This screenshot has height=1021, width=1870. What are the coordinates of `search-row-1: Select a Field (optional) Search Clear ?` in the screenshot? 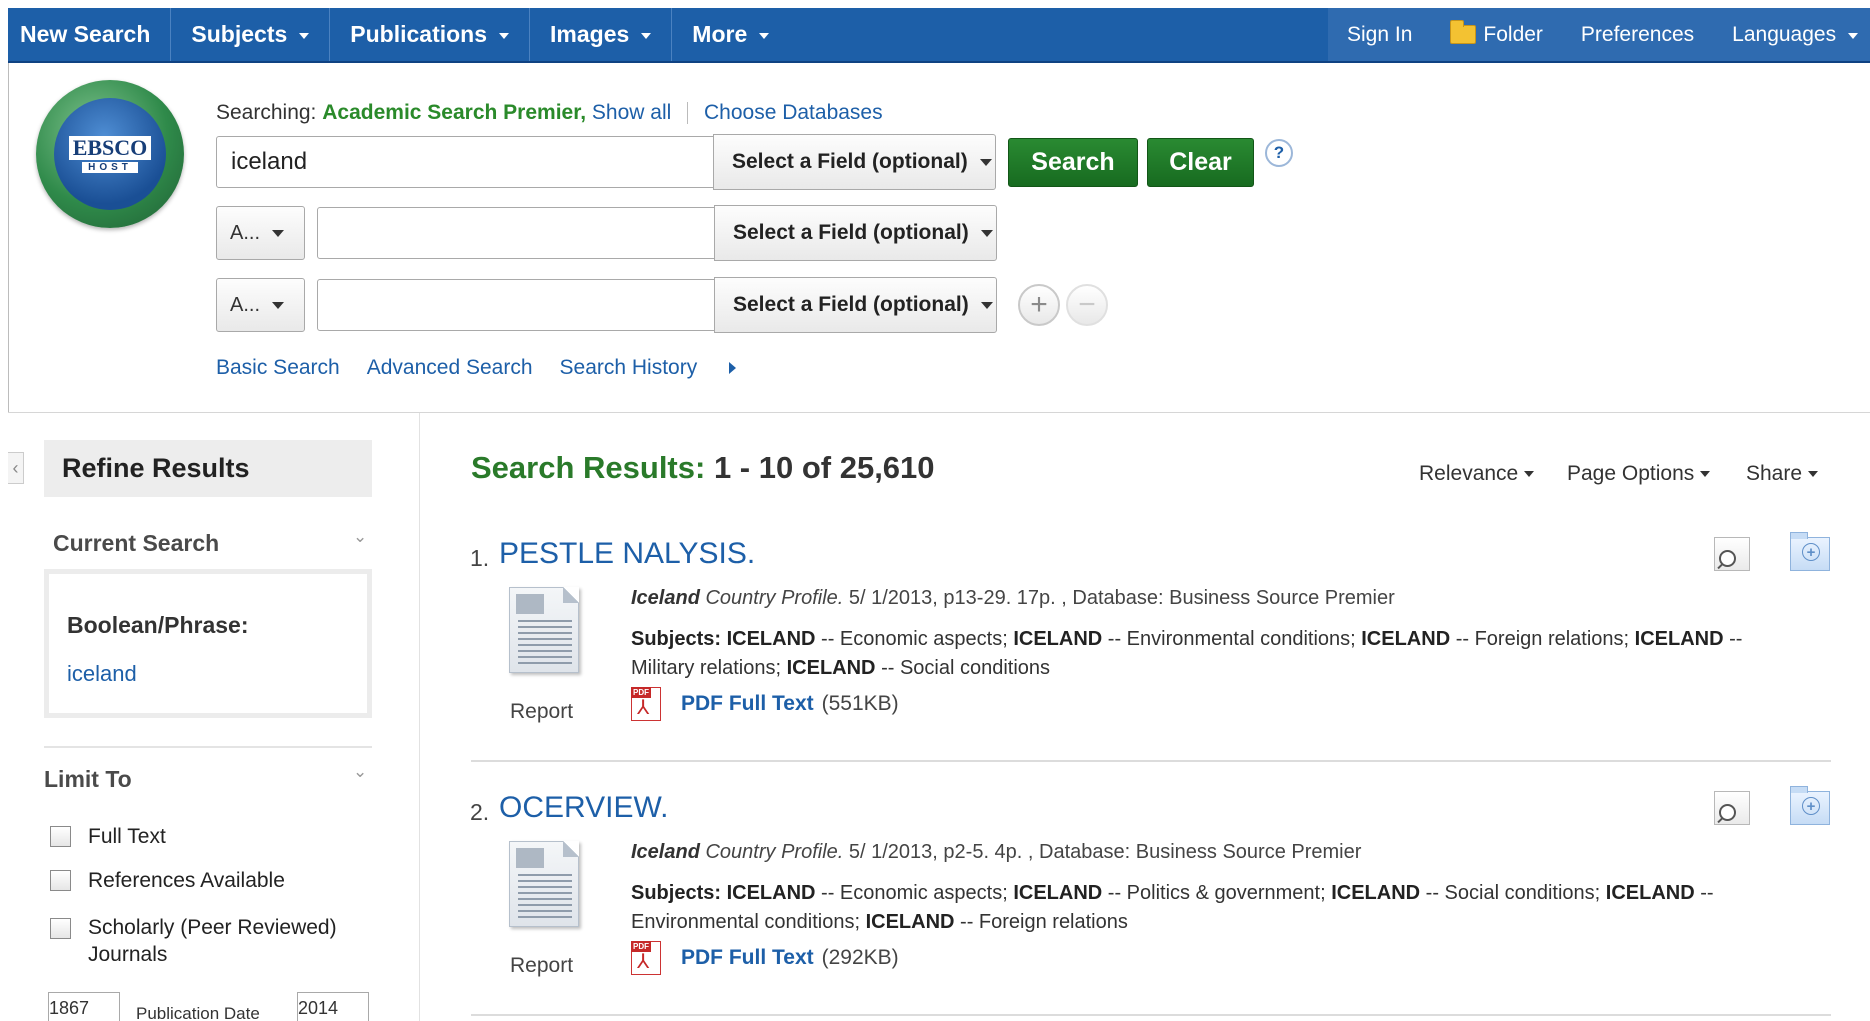 It's located at (754, 162).